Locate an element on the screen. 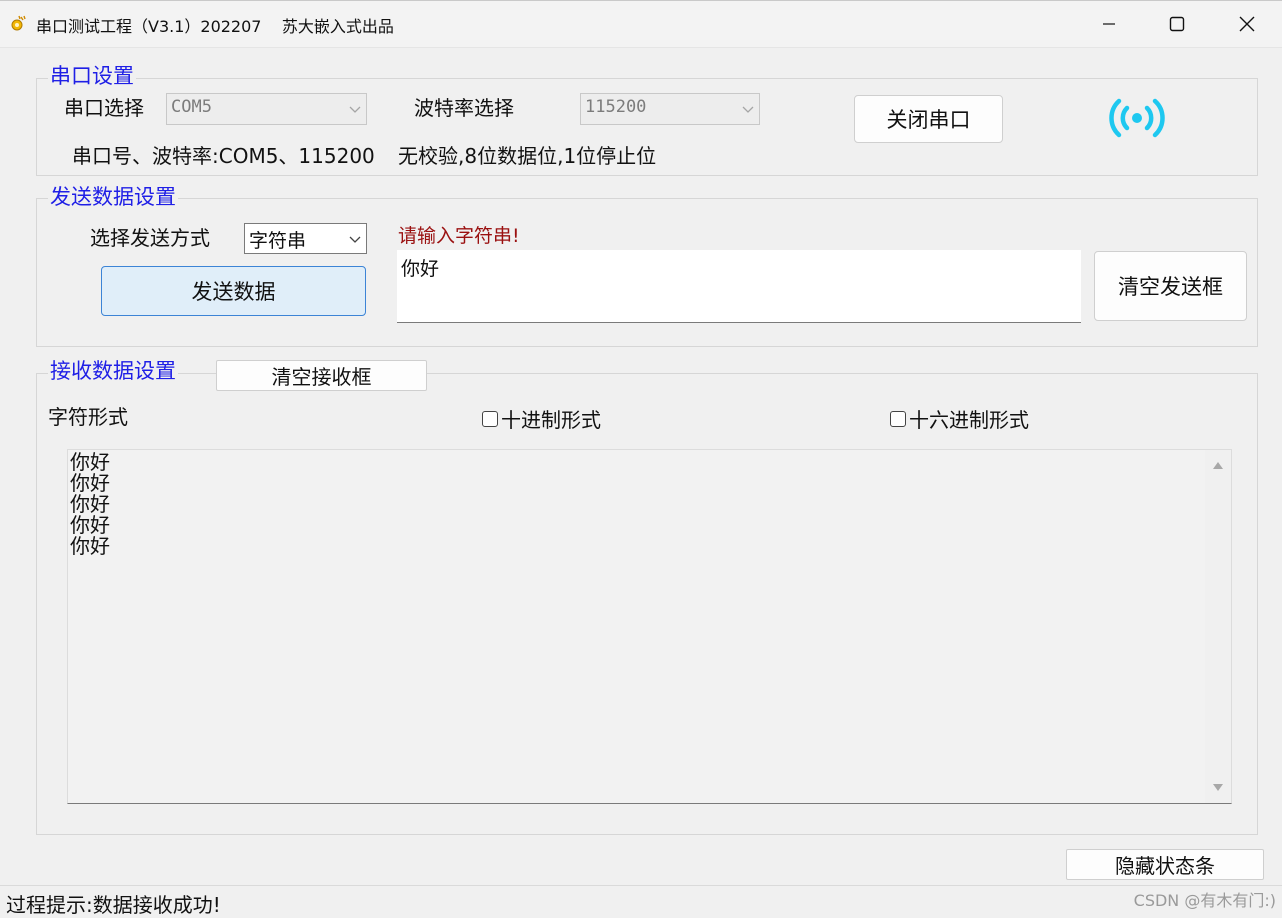  clear-send-button: 清空发送框 is located at coordinates (1170, 286).